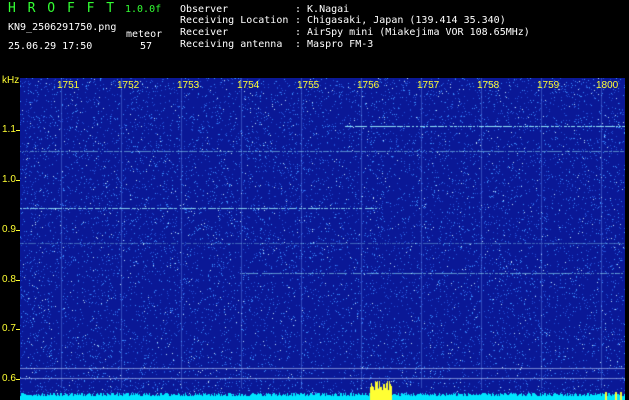 The width and height of the screenshot is (629, 400). I want to click on y-tick-label: 0.7, so click(9, 328).